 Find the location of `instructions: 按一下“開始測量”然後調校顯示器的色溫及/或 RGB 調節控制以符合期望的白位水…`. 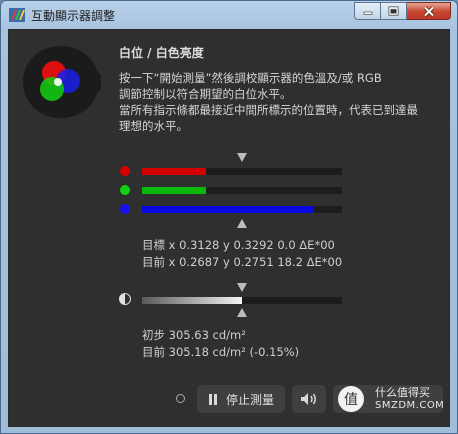

instructions: 按一下“開始測量”然後調校顯示器的色溫及/或 RGB 調節控制以符合期望的白位水… is located at coordinates (279, 102).